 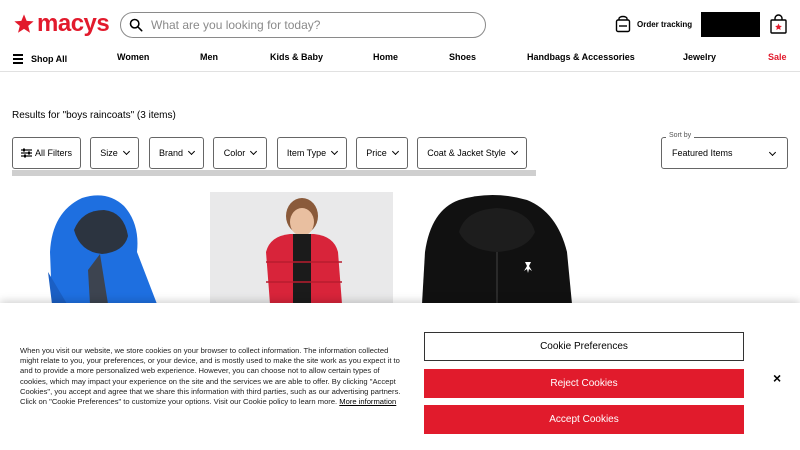 I want to click on product-card-blue-jacket, so click(x=103, y=248).